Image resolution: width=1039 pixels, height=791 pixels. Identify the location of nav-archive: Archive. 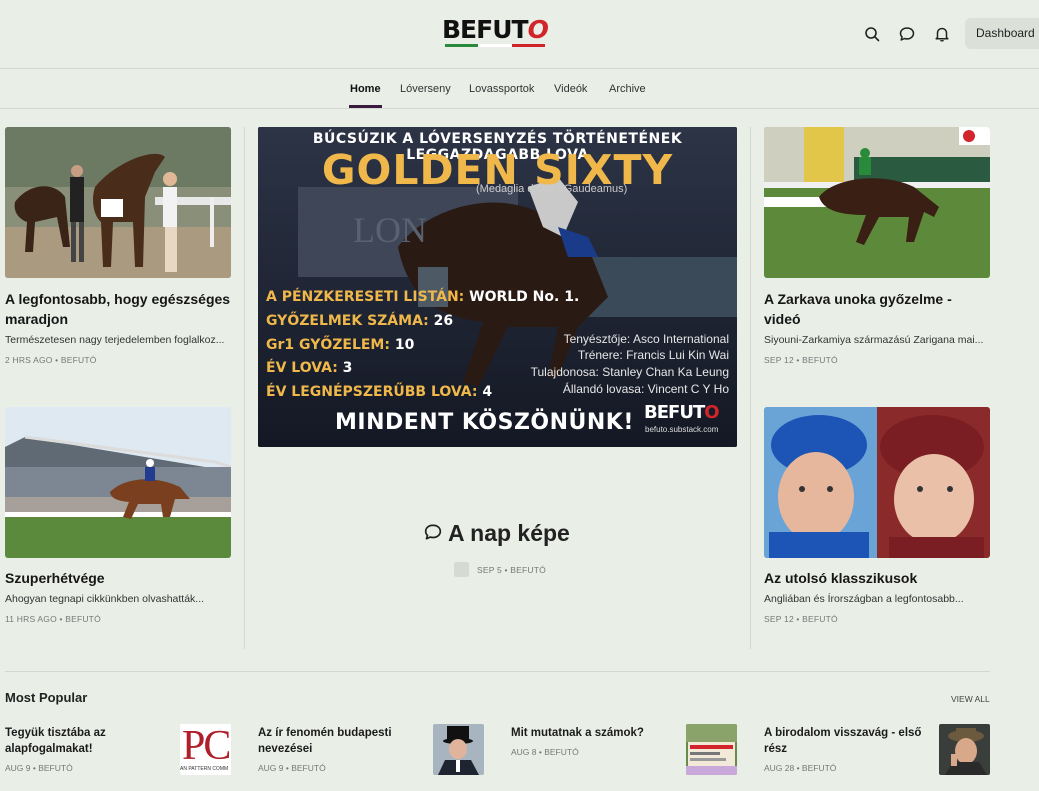
(627, 89).